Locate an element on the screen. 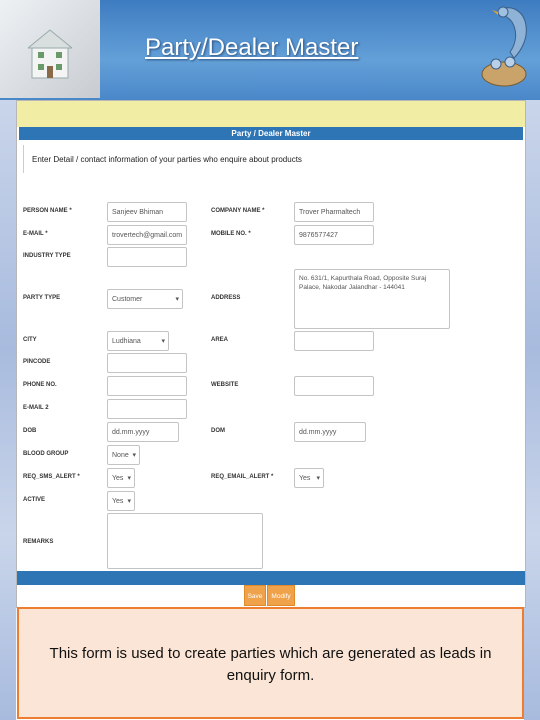 This screenshot has height=720, width=540. area-input is located at coordinates (334, 341).